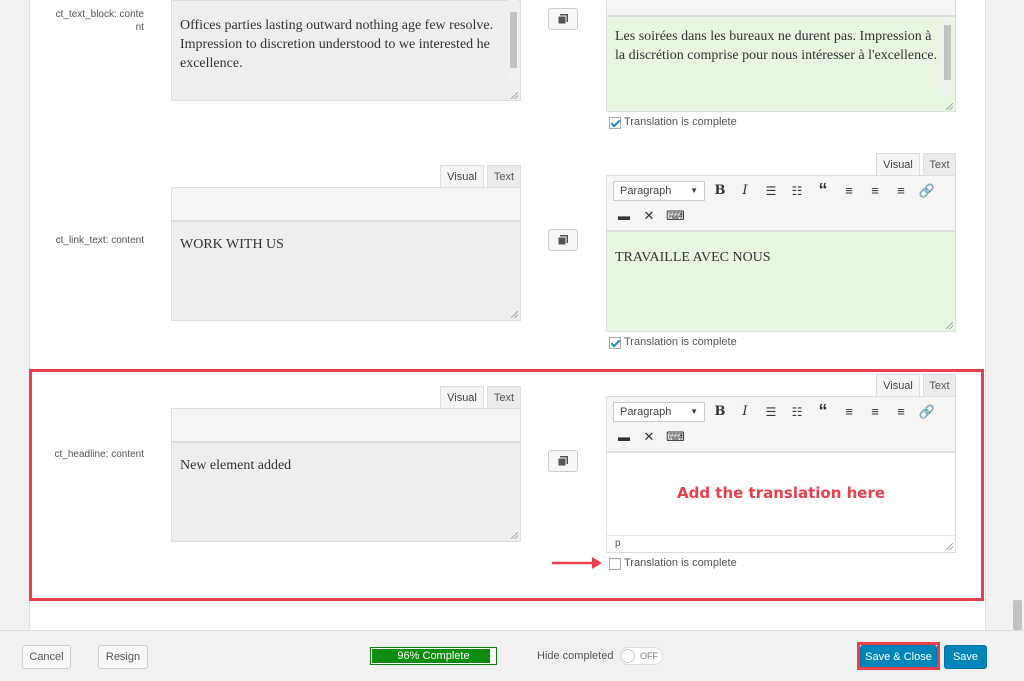 Image resolution: width=1024 pixels, height=681 pixels. Describe the element at coordinates (1017, 315) in the screenshot. I see `page-scrollbar` at that location.